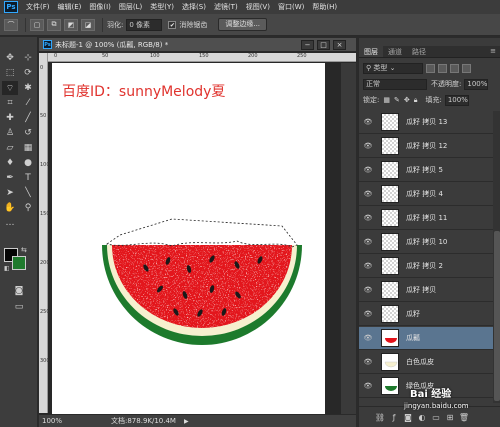 The height and width of the screenshot is (427, 500). Describe the element at coordinates (497, 316) in the screenshot. I see `layers-scrollbar-thumb` at that location.